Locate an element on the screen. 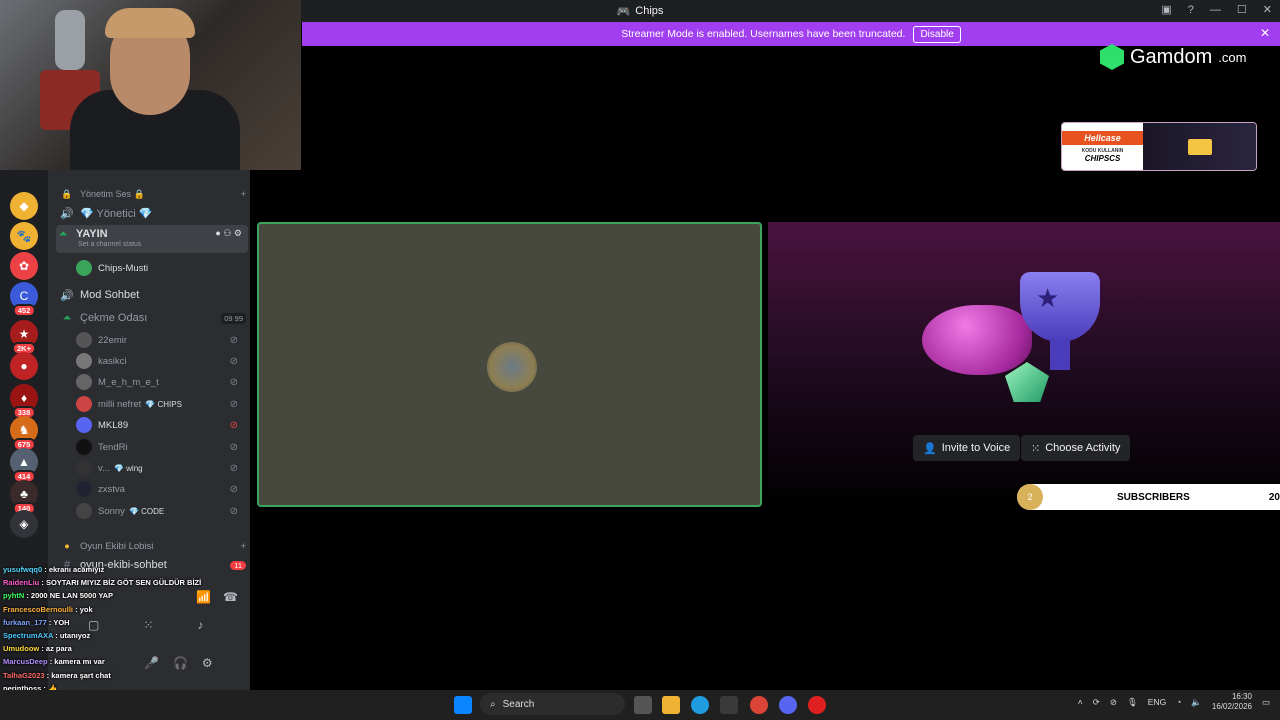 The width and height of the screenshot is (1280, 720). voice-user: Chips-Musti is located at coordinates (161, 268).